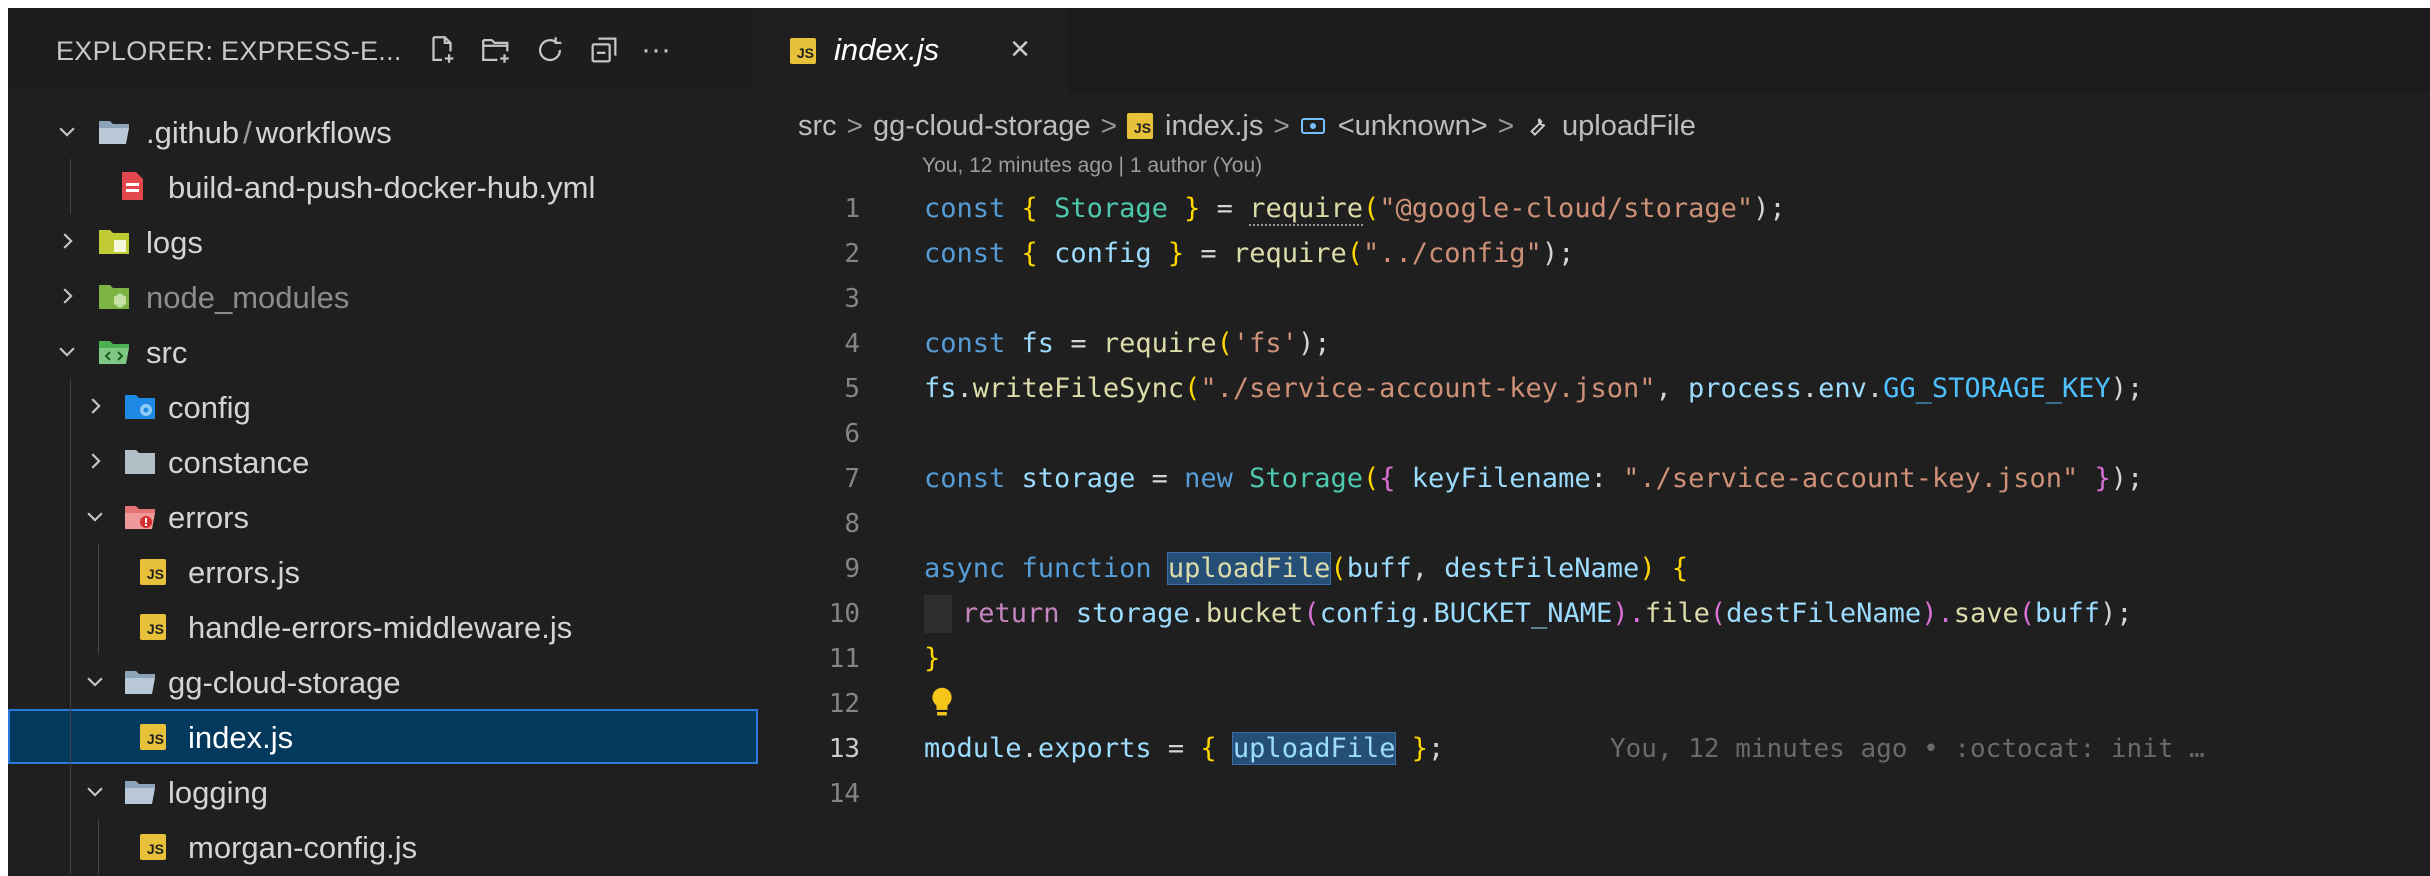  Describe the element at coordinates (942, 703) in the screenshot. I see `lightbulb-icon` at that location.